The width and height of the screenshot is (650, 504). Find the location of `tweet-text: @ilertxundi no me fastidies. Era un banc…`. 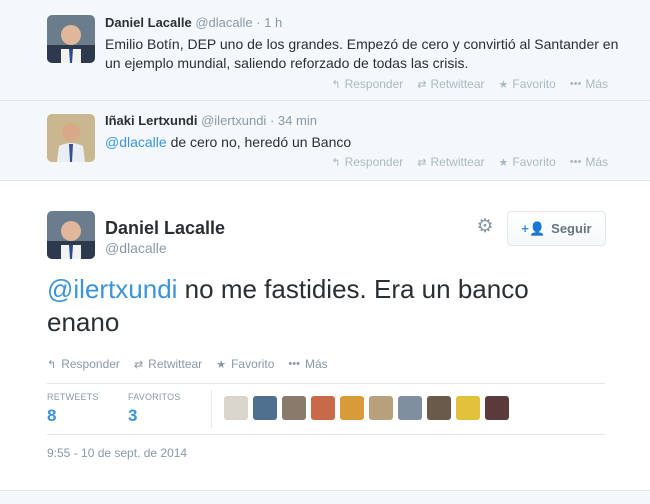

tweet-text: @ilertxundi no me fastidies. Era un banc… is located at coordinates (317, 306).